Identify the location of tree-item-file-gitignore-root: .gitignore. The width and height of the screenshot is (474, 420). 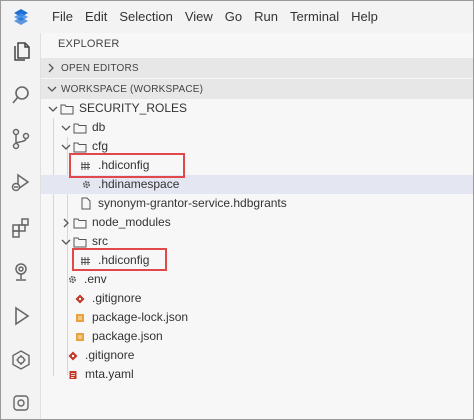
(257, 355).